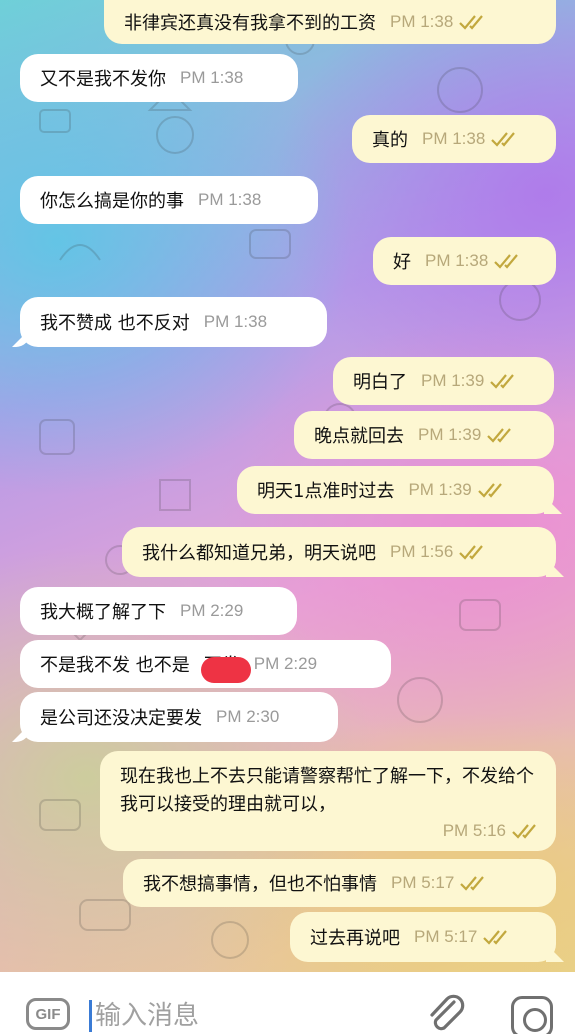 This screenshot has height=1034, width=575. I want to click on message-text: 真的, so click(390, 140).